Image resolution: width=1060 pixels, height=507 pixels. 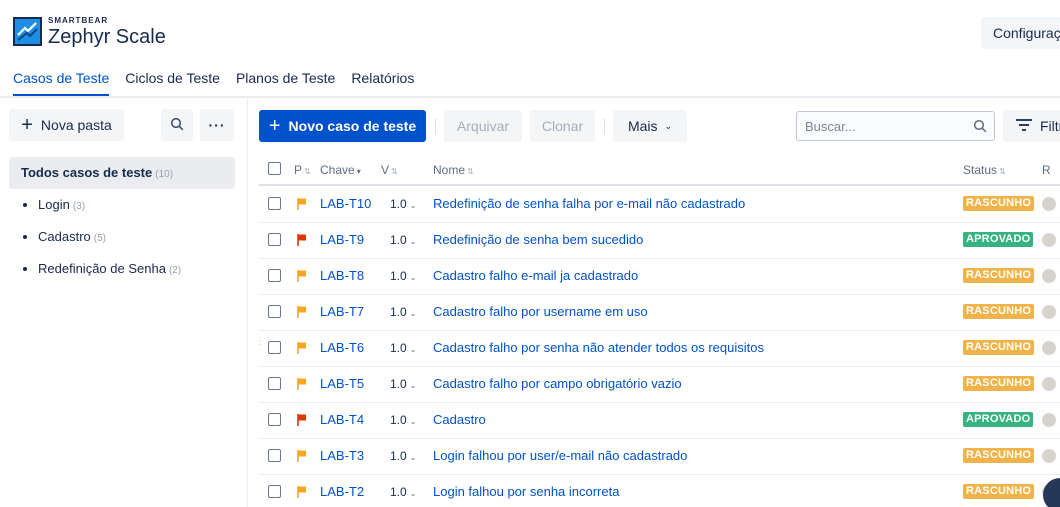 What do you see at coordinates (76, 125) in the screenshot?
I see `new-folder-label: Nova pasta` at bounding box center [76, 125].